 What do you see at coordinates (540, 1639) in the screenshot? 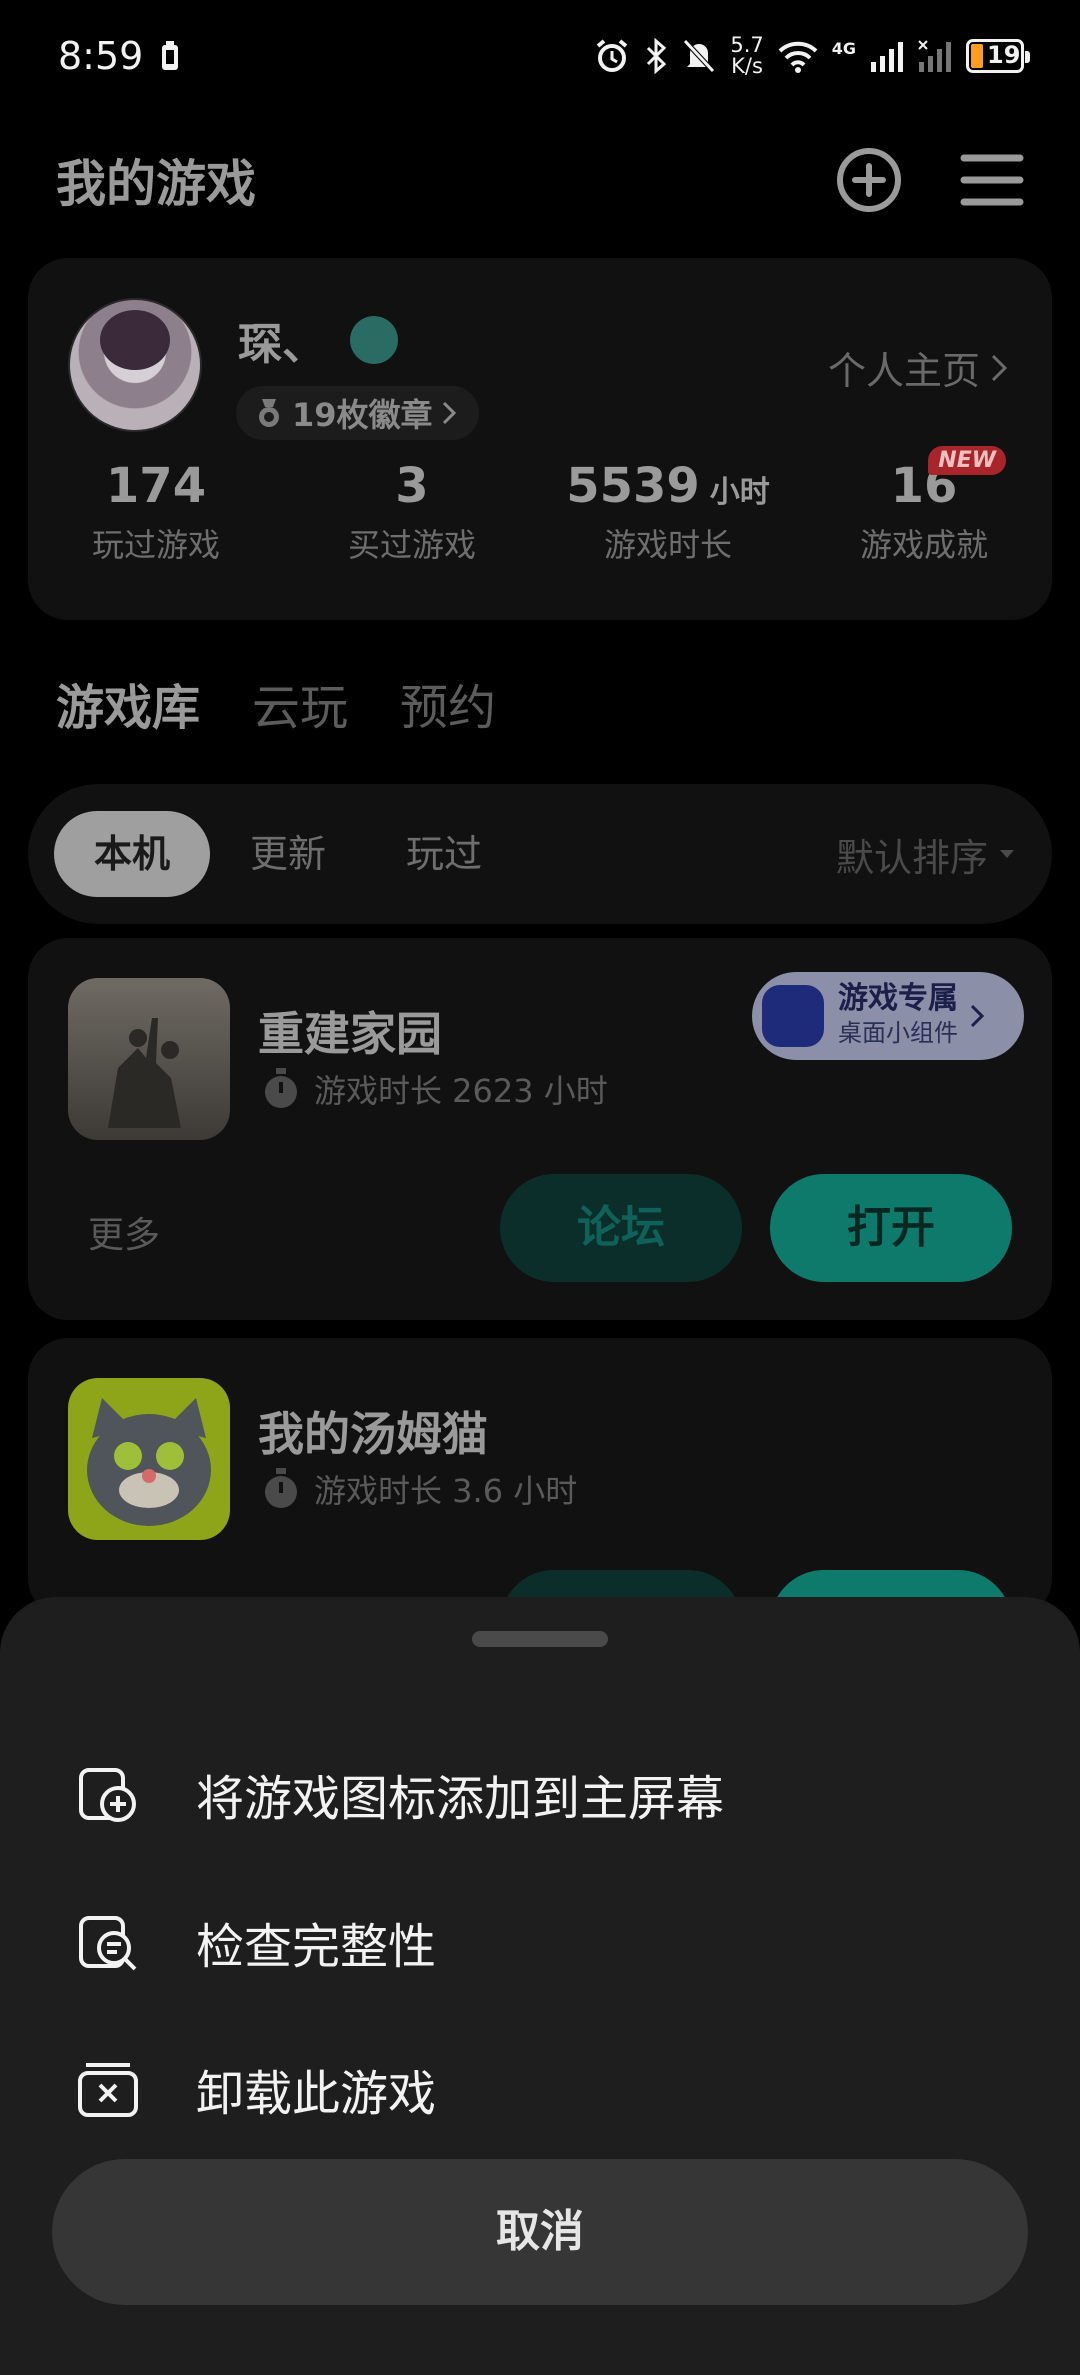
I see `drag-handle` at bounding box center [540, 1639].